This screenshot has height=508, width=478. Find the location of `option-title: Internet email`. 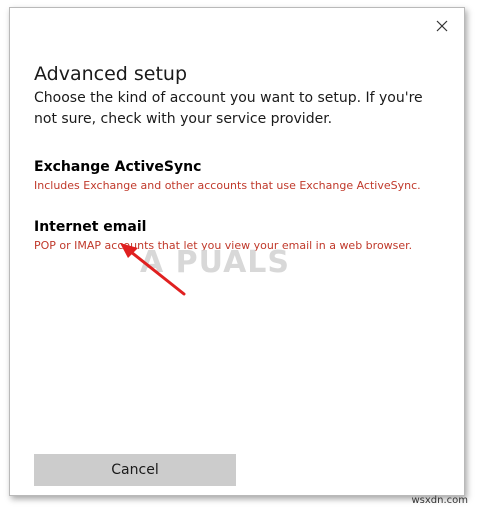

option-title: Internet email is located at coordinates (90, 227).